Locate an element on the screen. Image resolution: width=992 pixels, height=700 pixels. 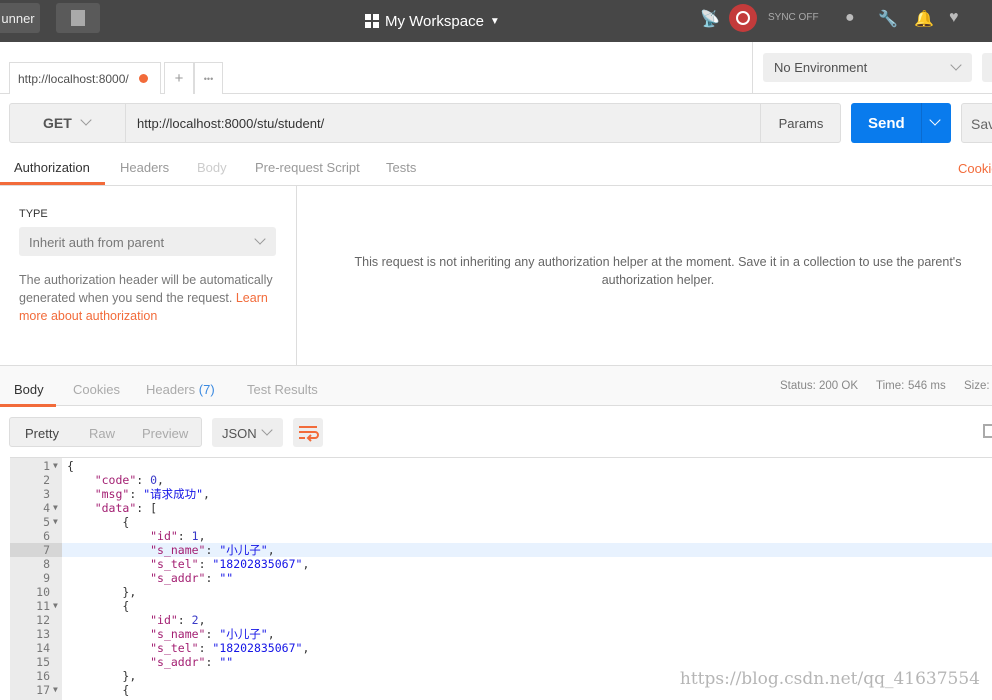
tab-label: Body is located at coordinates (29, 389).